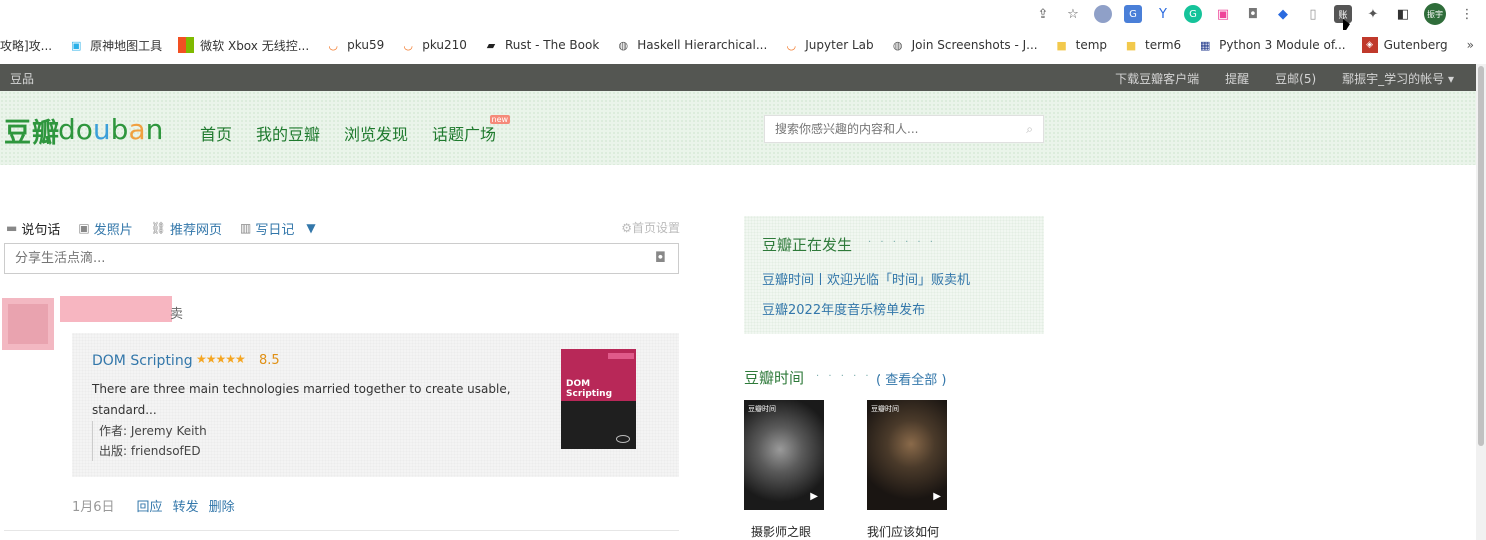 The height and width of the screenshot is (540, 1486). I want to click on nav-my-douban: 我的豆瓣, so click(288, 133).